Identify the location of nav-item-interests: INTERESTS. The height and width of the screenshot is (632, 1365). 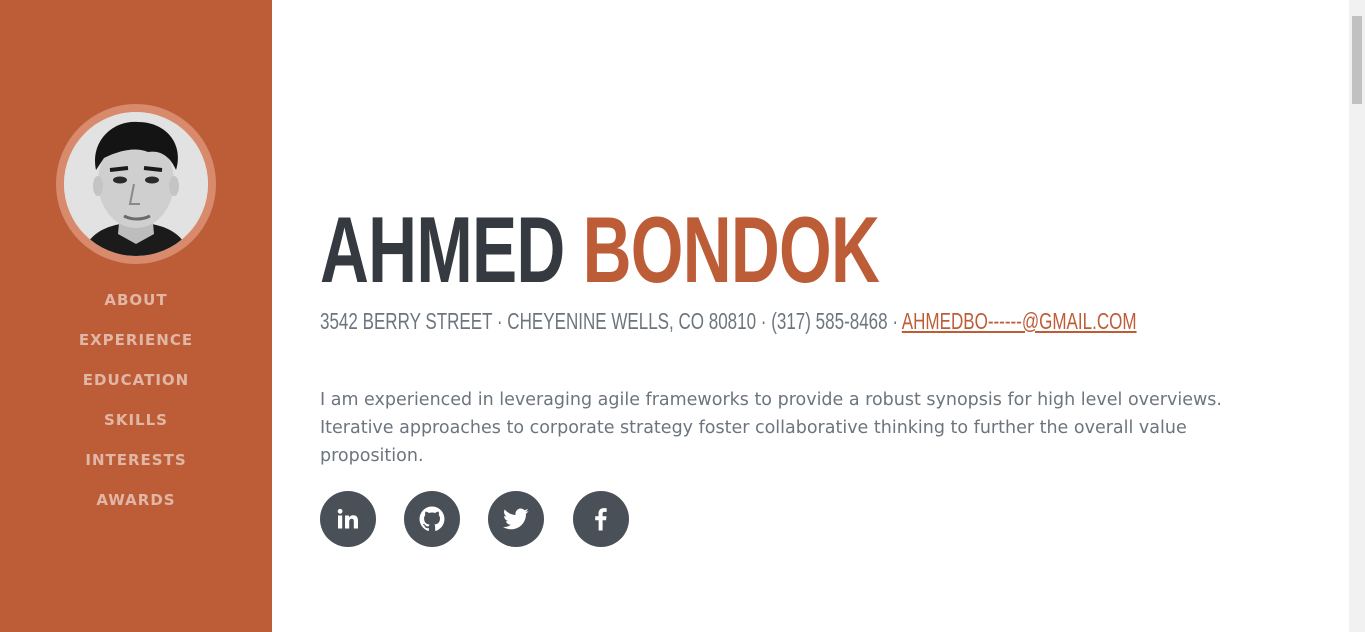
(136, 460).